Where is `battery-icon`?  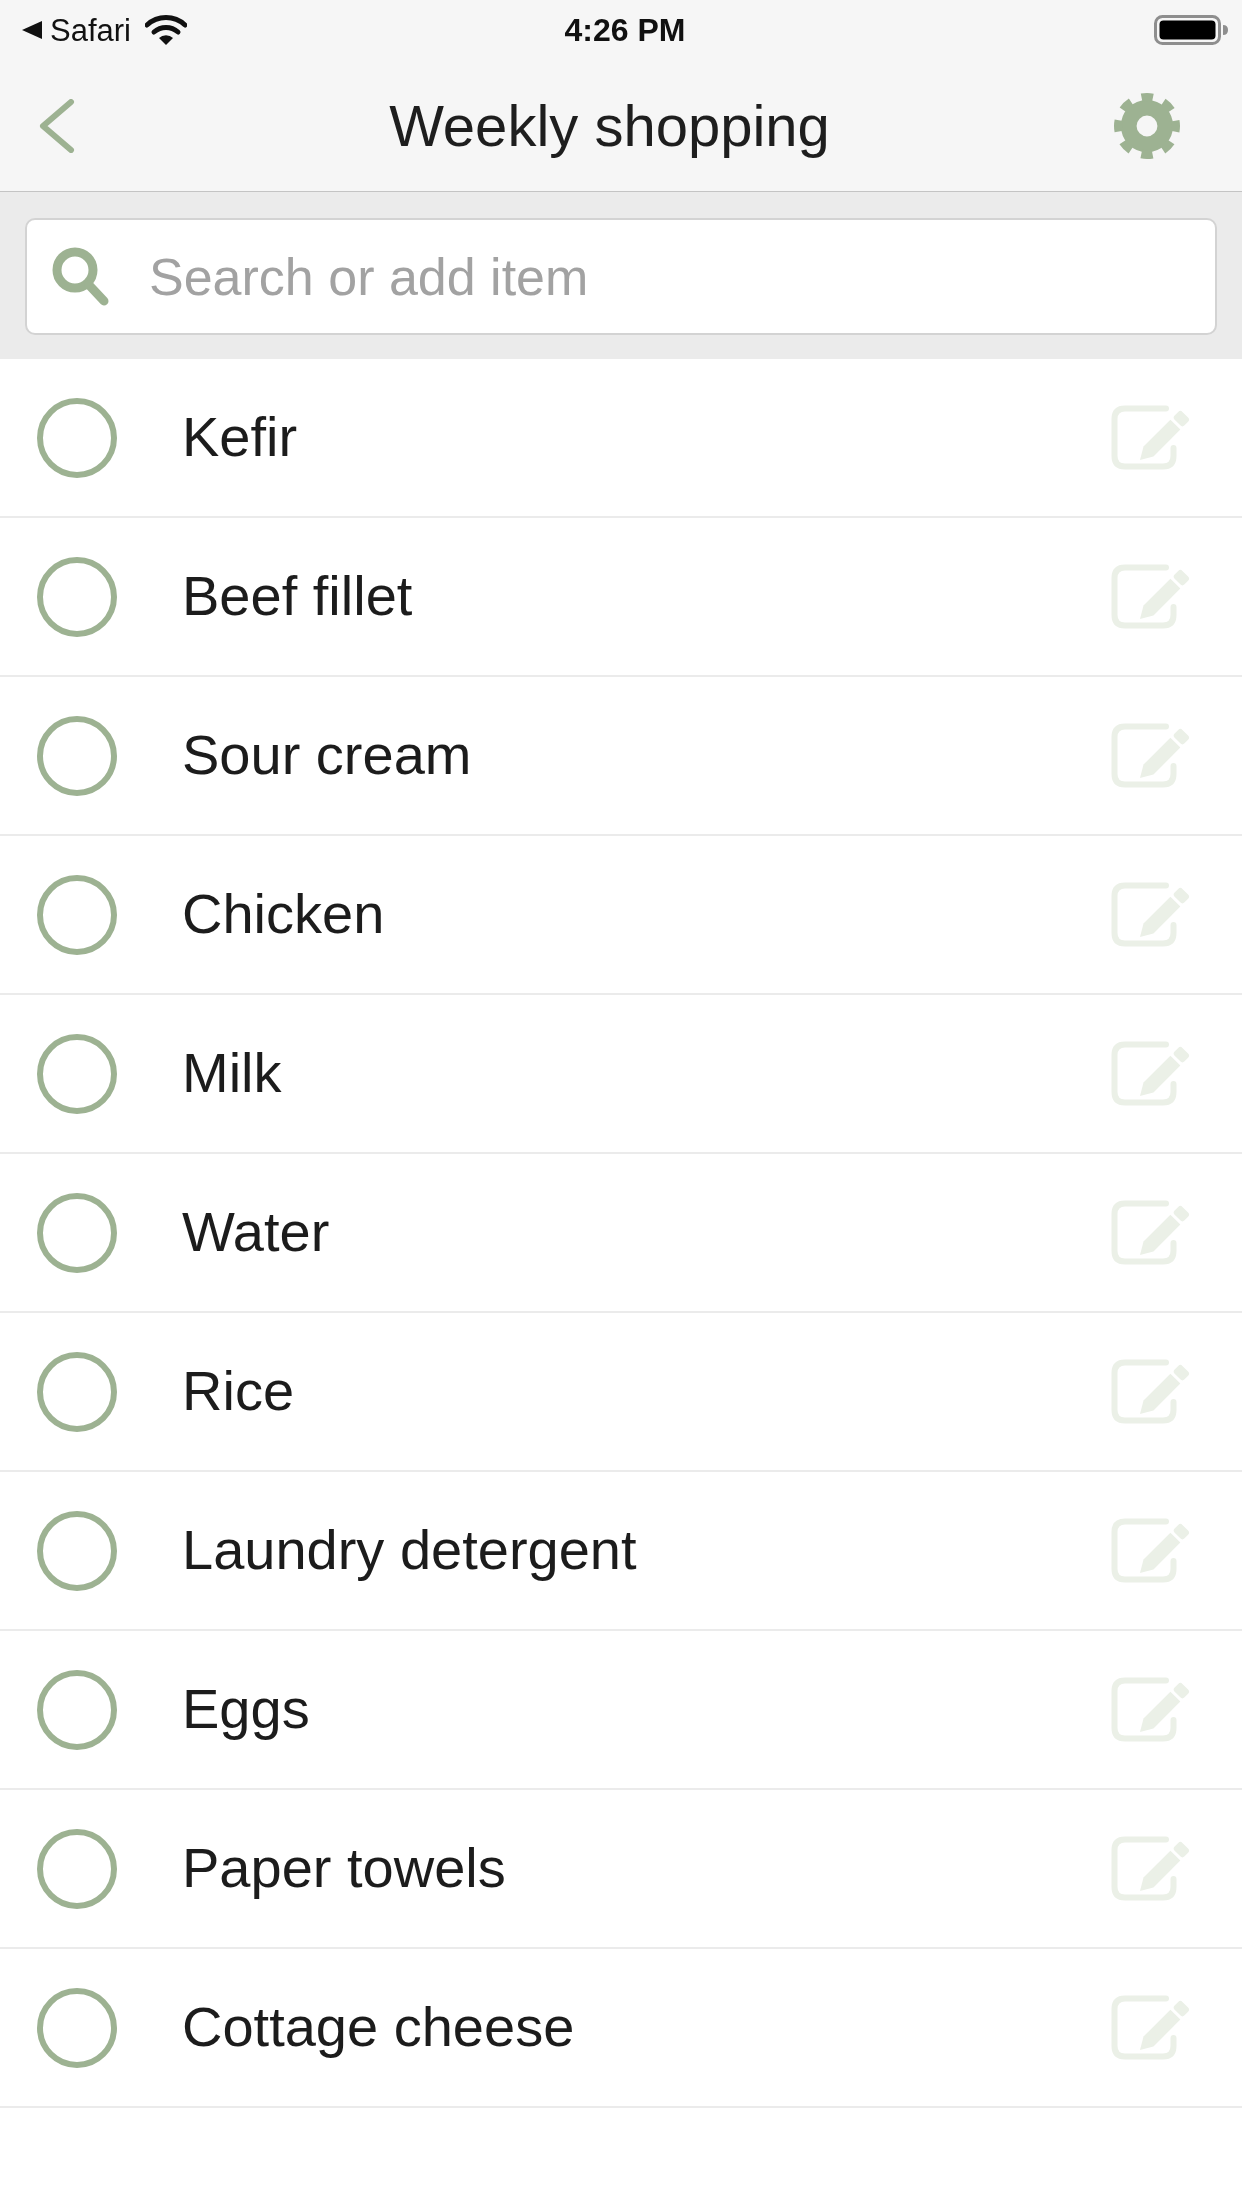
battery-icon is located at coordinates (1191, 30).